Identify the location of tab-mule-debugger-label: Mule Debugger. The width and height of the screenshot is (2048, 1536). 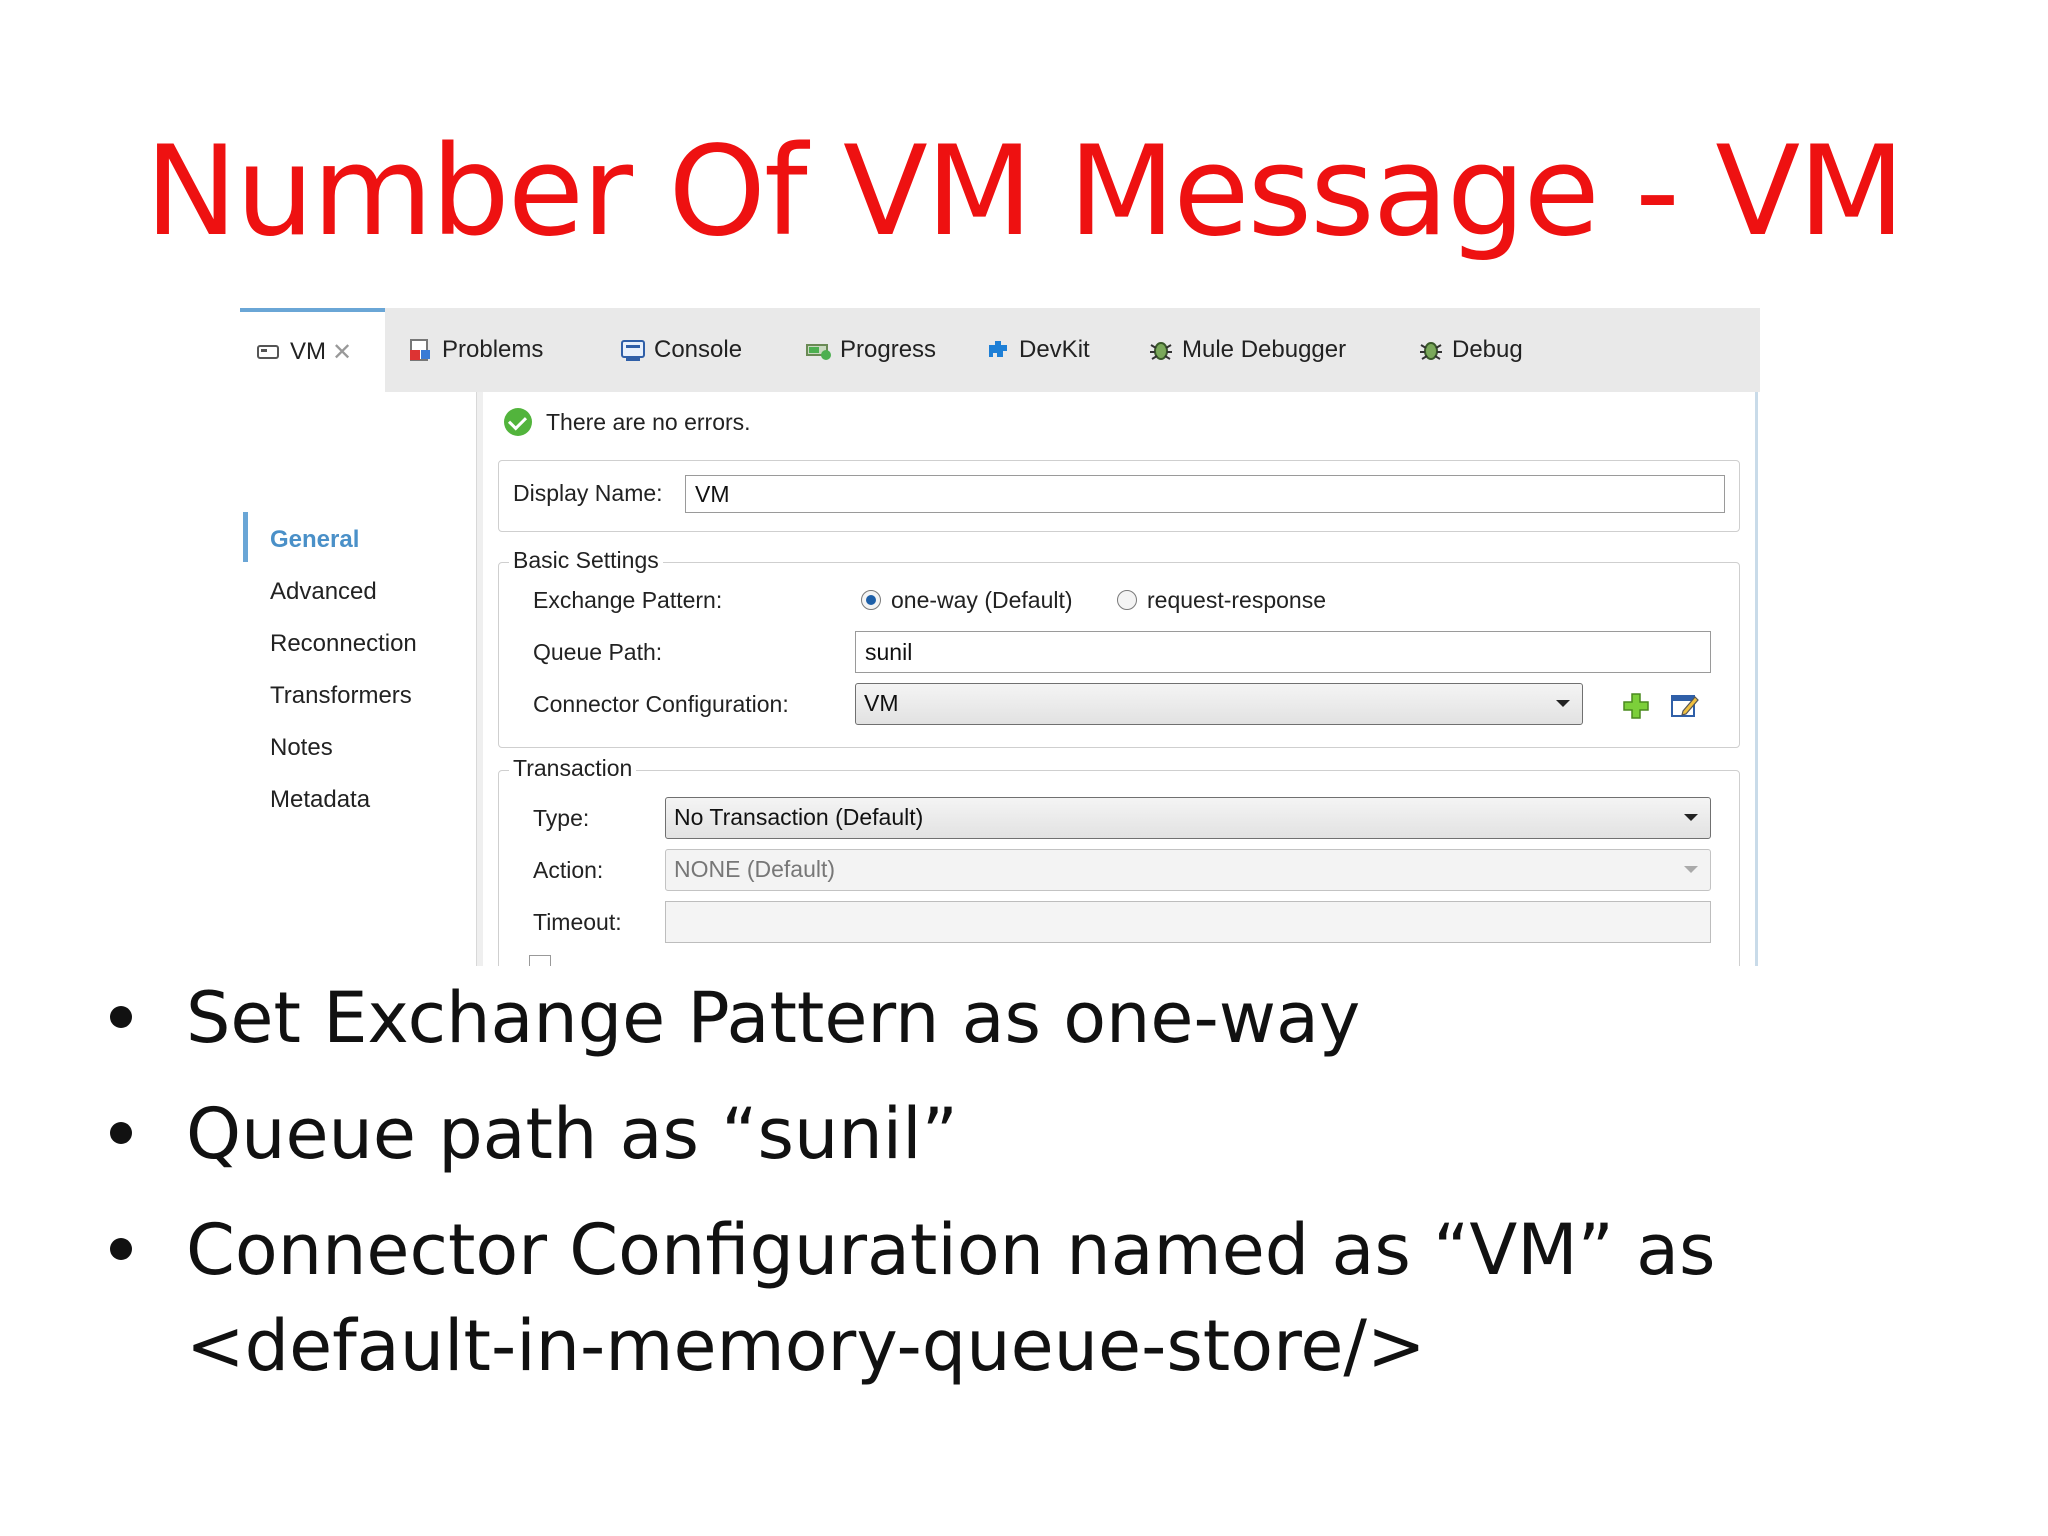
(1264, 349).